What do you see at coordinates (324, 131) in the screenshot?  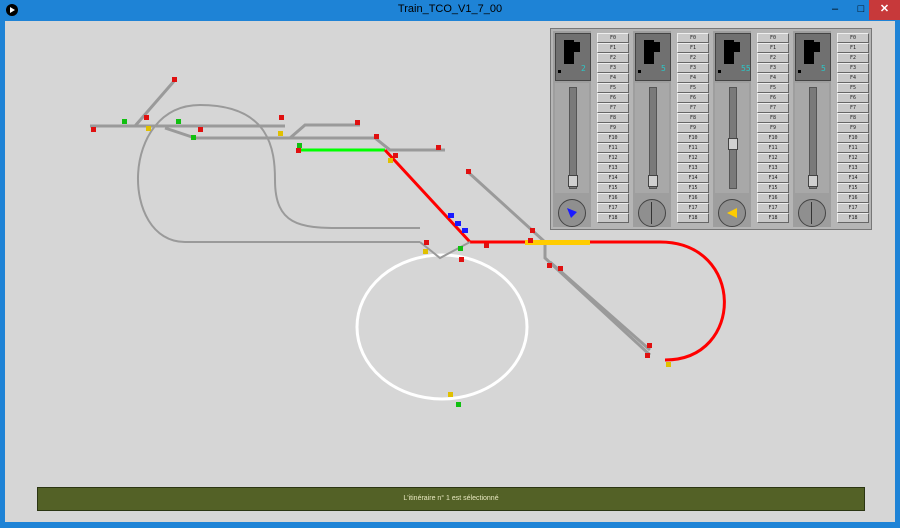 I see `track-siding-top` at bounding box center [324, 131].